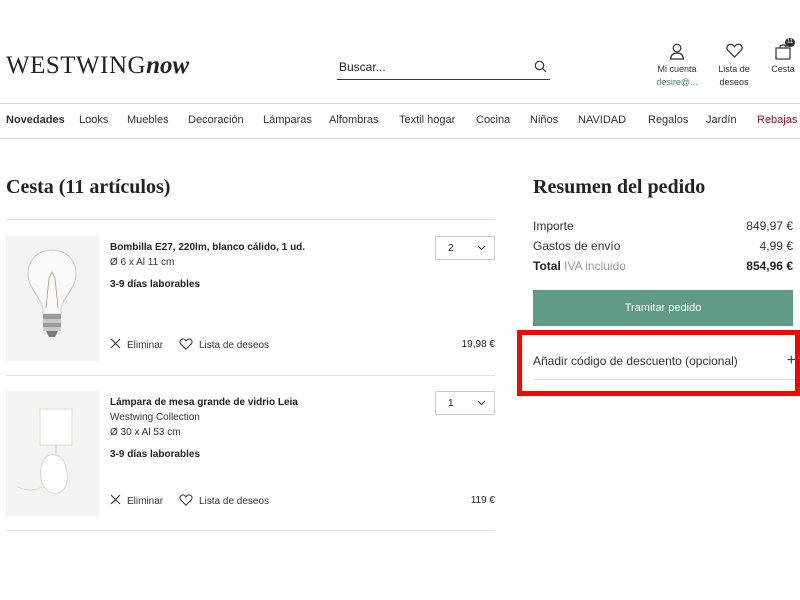 The image size is (800, 600). Describe the element at coordinates (677, 53) in the screenshot. I see `user-icon` at that location.